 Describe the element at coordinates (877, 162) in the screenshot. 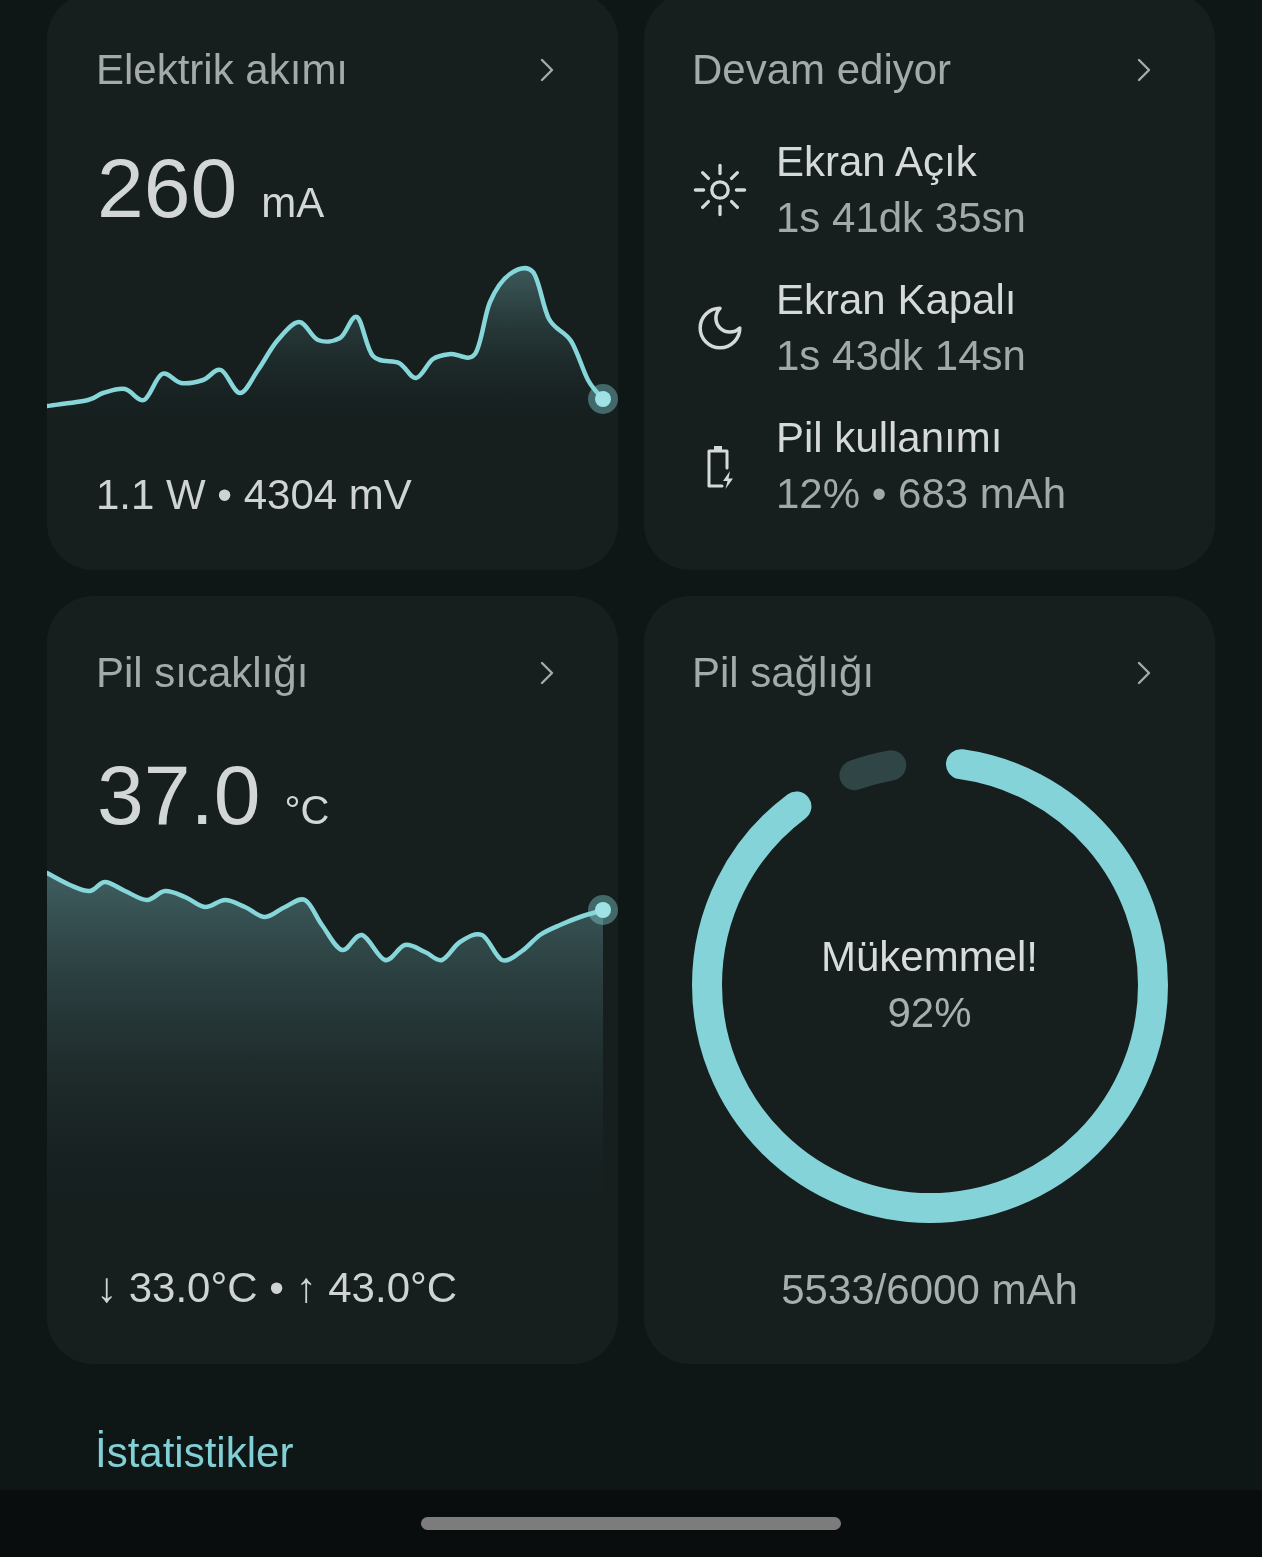

I see `usage-label: Ekran Açık` at that location.